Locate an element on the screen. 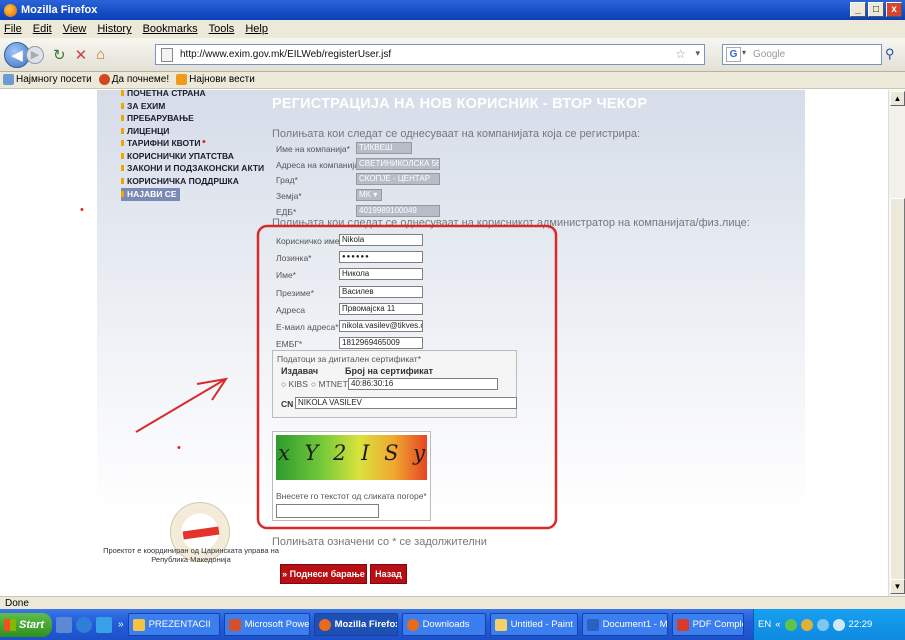 The width and height of the screenshot is (905, 640). media-player-icon is located at coordinates (104, 624).